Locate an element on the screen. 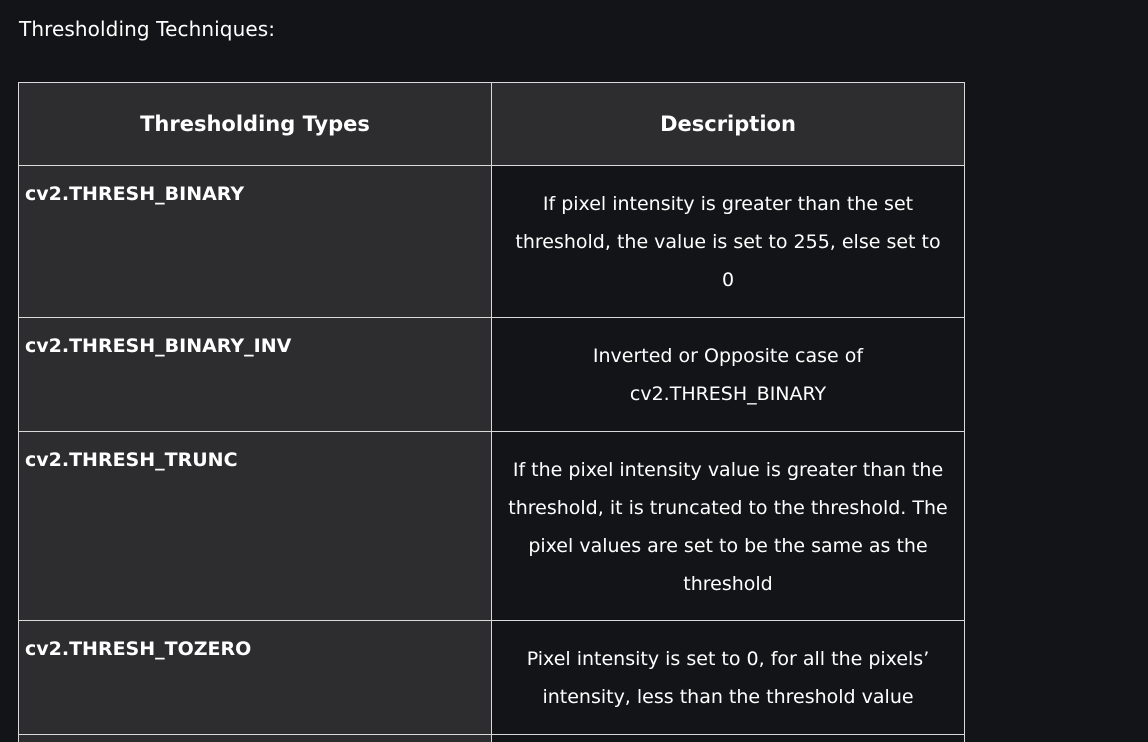  table-row-partial is located at coordinates (491, 738).